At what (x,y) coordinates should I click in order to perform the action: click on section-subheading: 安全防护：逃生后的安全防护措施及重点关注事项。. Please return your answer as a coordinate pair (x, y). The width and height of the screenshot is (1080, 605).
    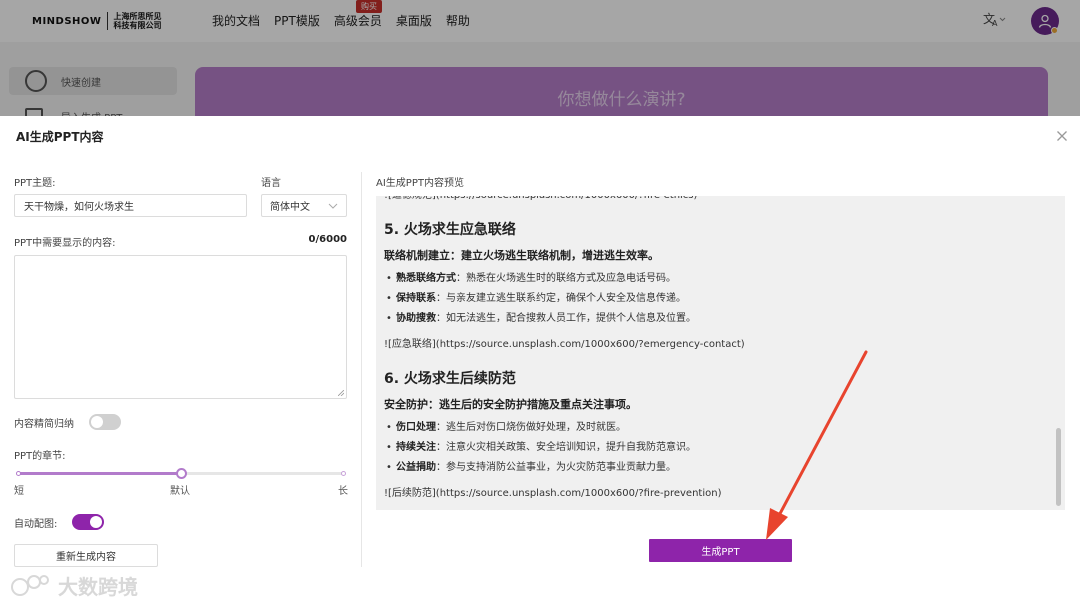
    Looking at the image, I should click on (510, 404).